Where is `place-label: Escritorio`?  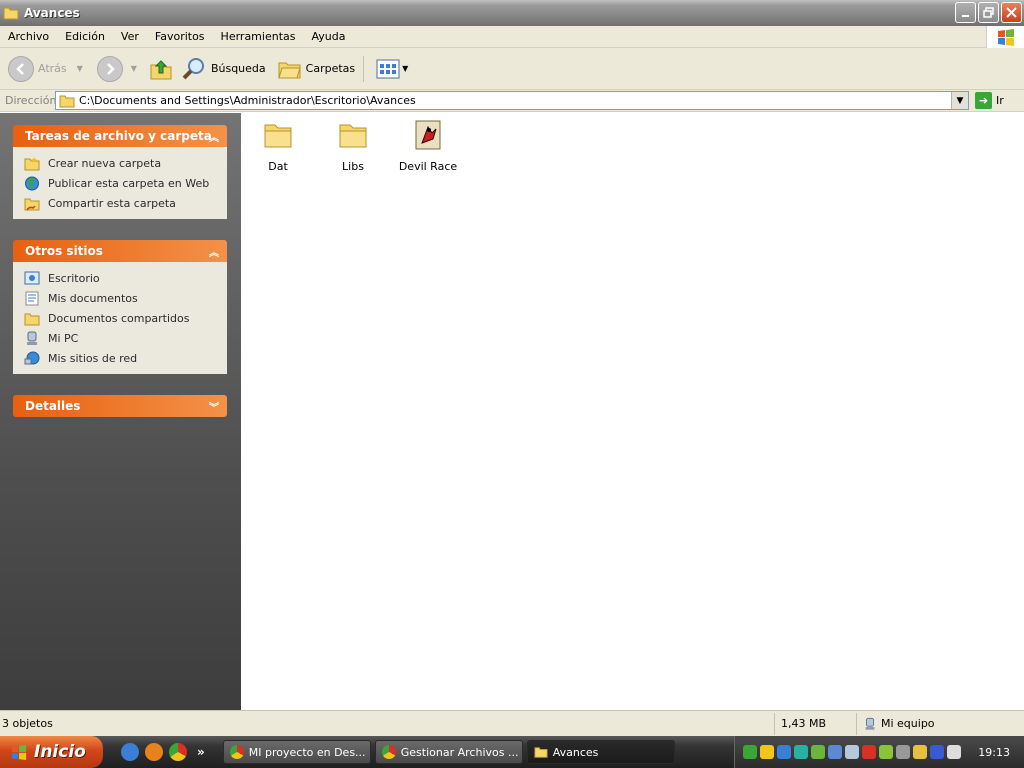
place-label: Escritorio is located at coordinates (74, 278).